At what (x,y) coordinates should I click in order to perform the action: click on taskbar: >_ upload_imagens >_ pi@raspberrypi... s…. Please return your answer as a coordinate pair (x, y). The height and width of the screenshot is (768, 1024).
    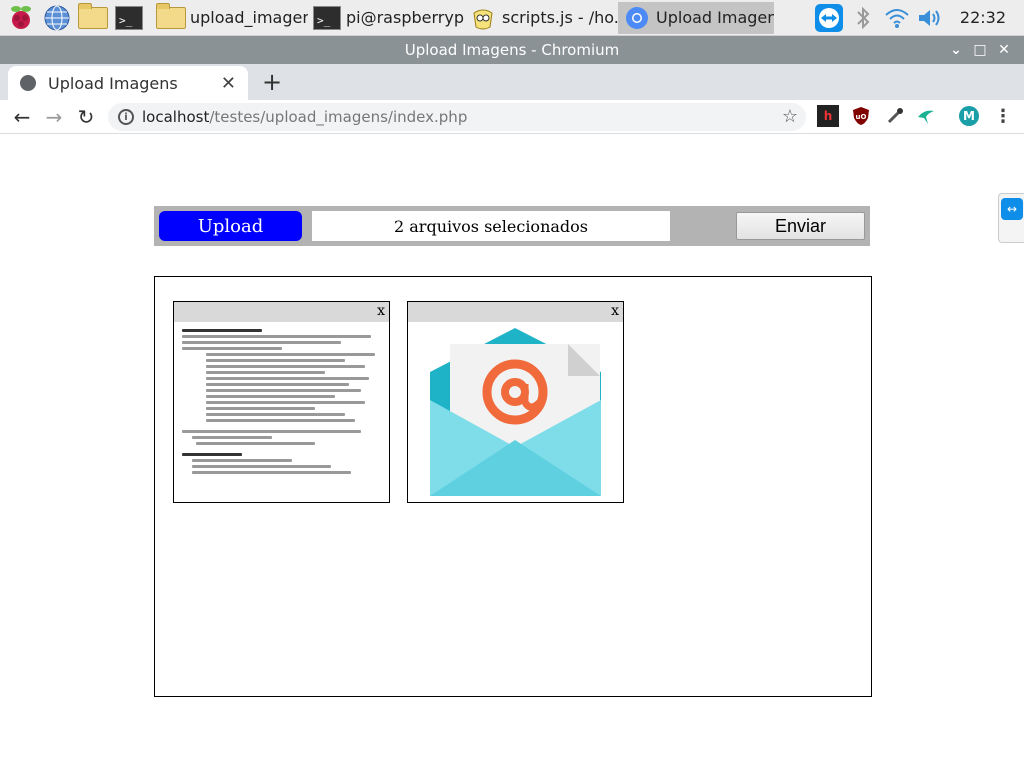
    Looking at the image, I should click on (512, 18).